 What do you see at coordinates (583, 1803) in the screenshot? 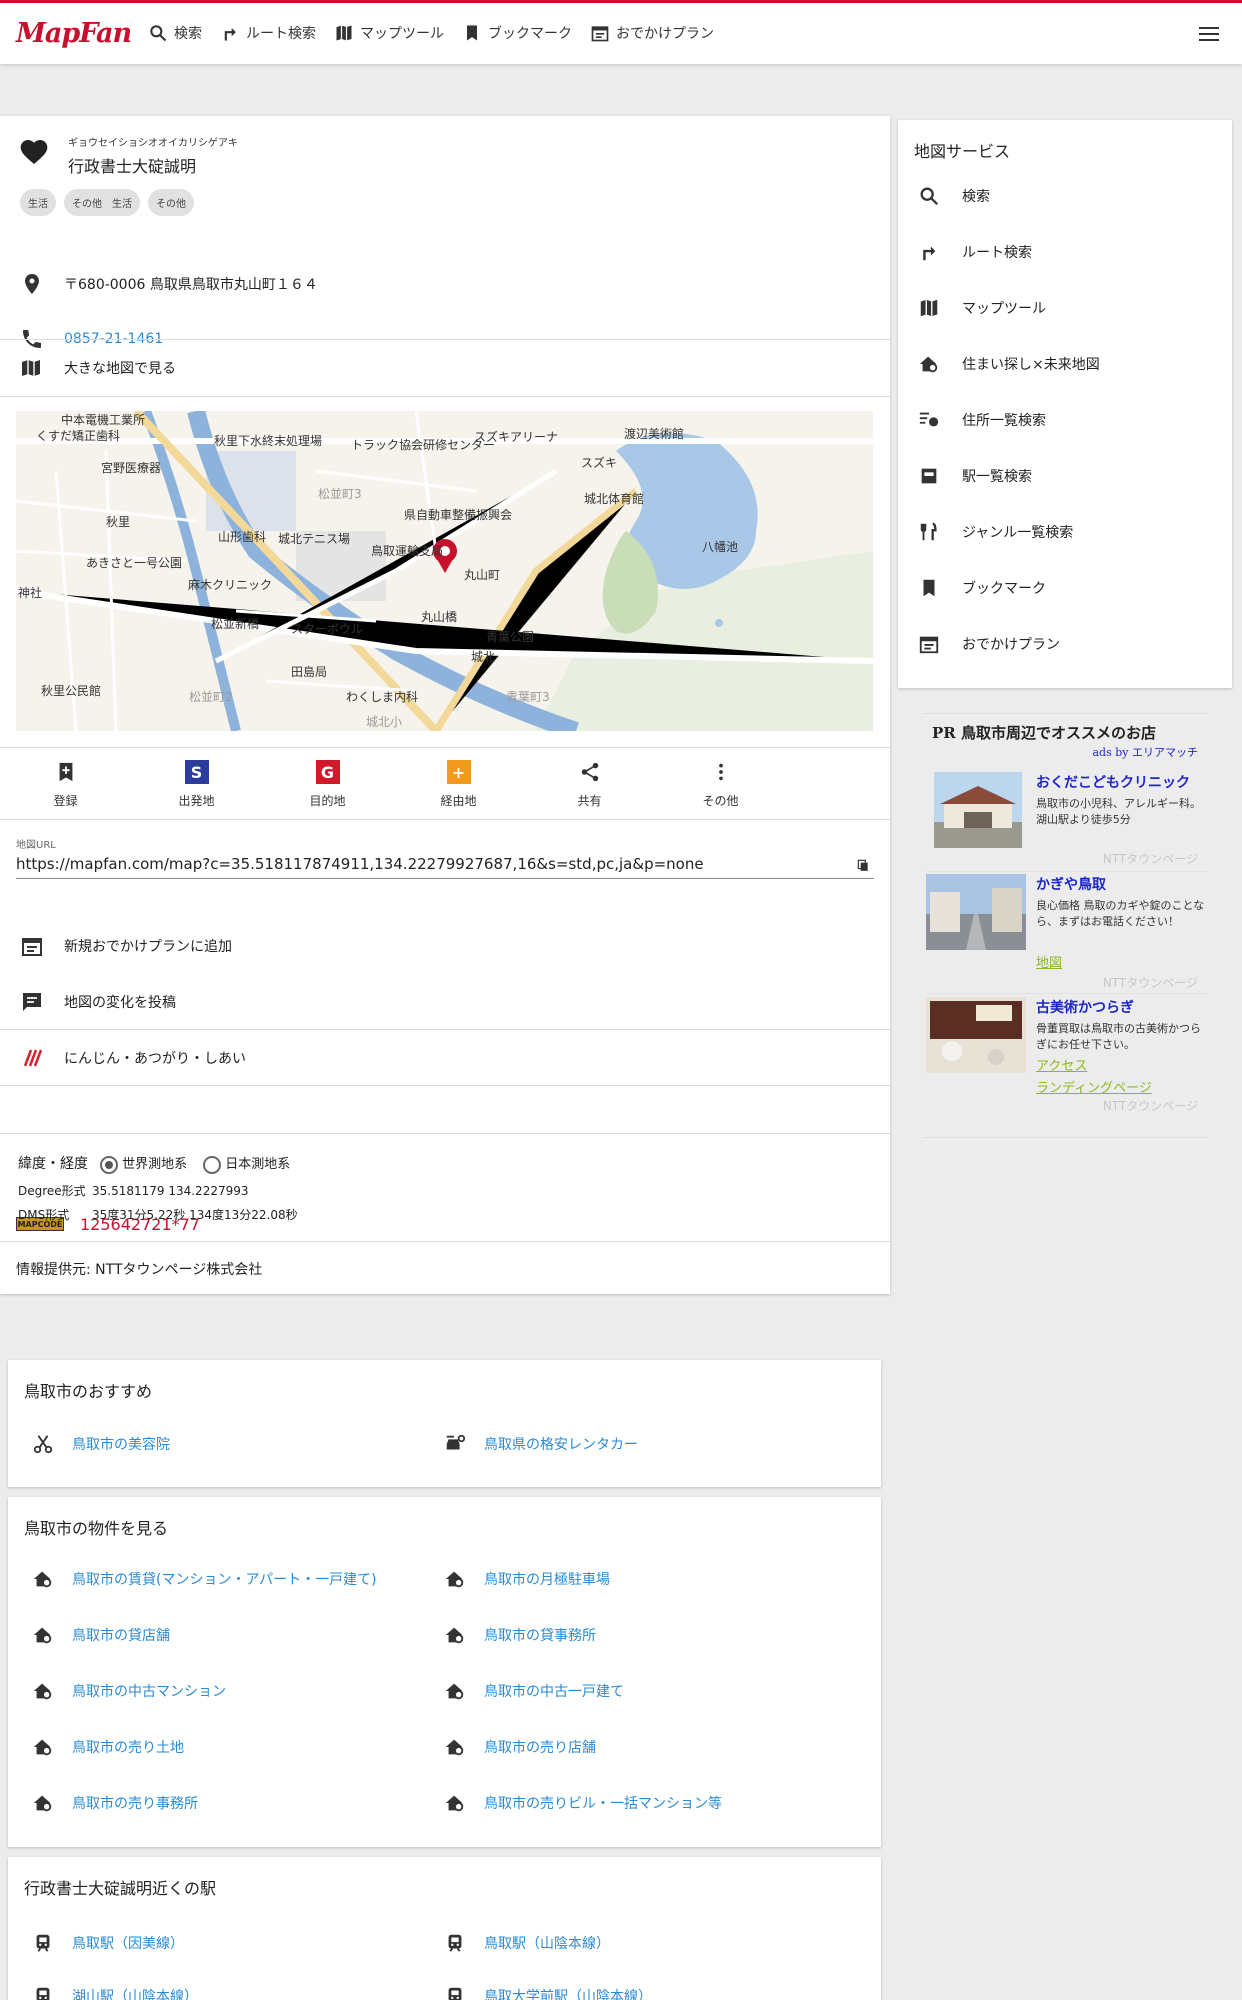
I see `property-link: 鳥取市の売りビル・一括マンション等` at bounding box center [583, 1803].